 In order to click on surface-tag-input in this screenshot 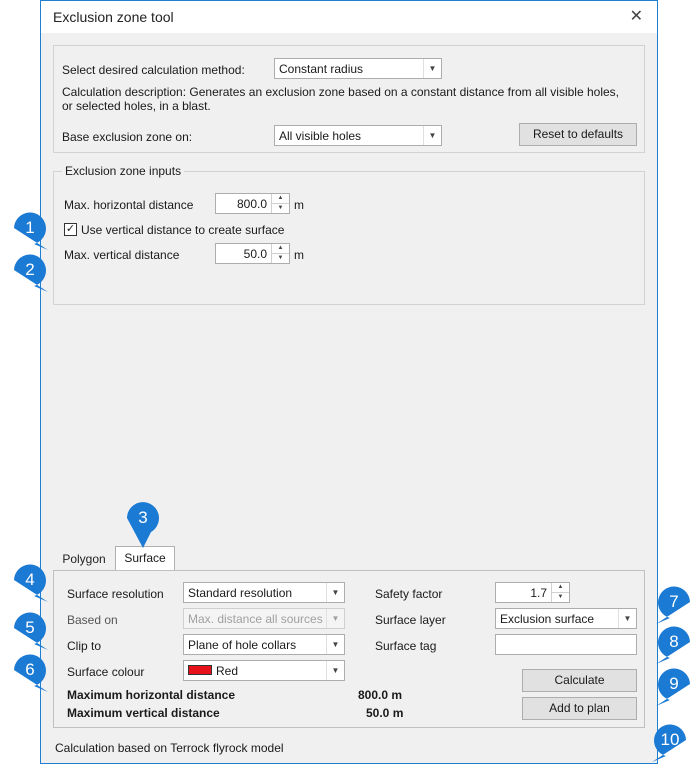, I will do `click(566, 644)`.